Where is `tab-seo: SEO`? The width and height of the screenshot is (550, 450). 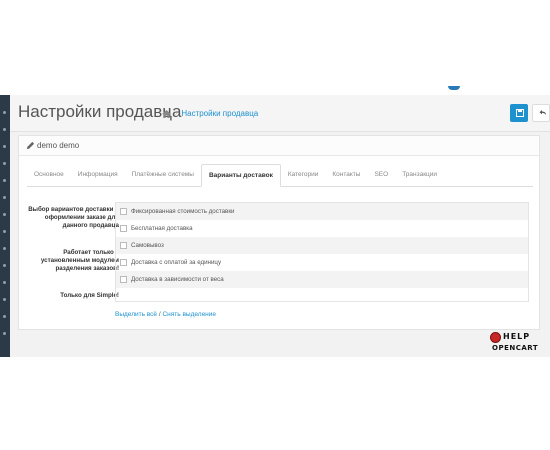
tab-seo: SEO is located at coordinates (381, 175).